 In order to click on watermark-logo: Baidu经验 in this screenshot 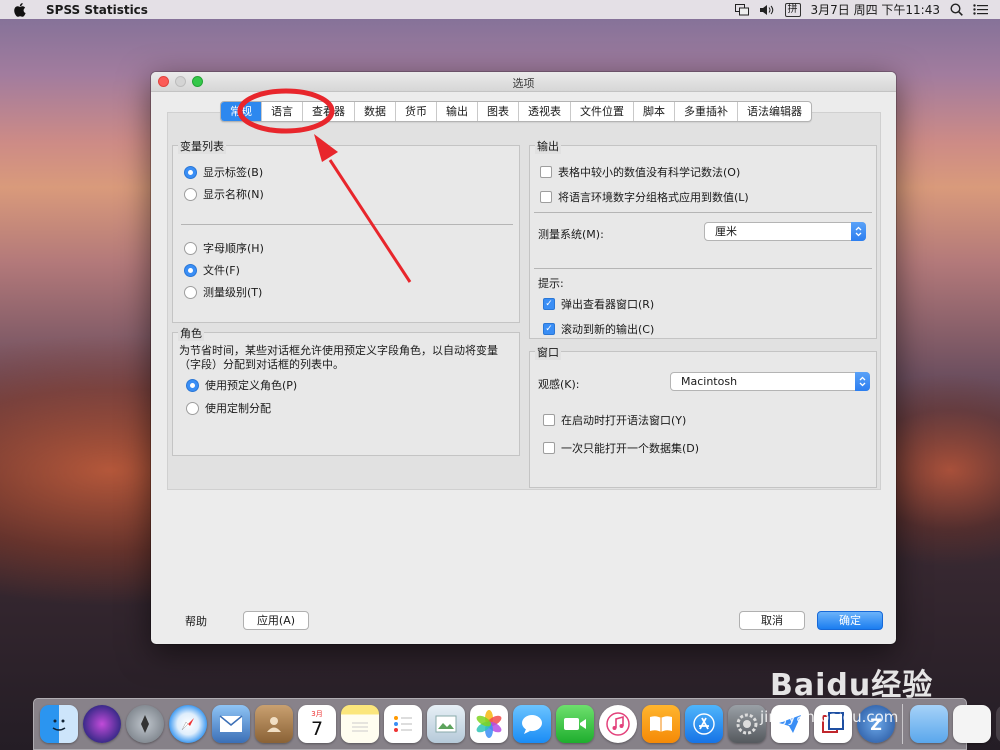, I will do `click(852, 685)`.